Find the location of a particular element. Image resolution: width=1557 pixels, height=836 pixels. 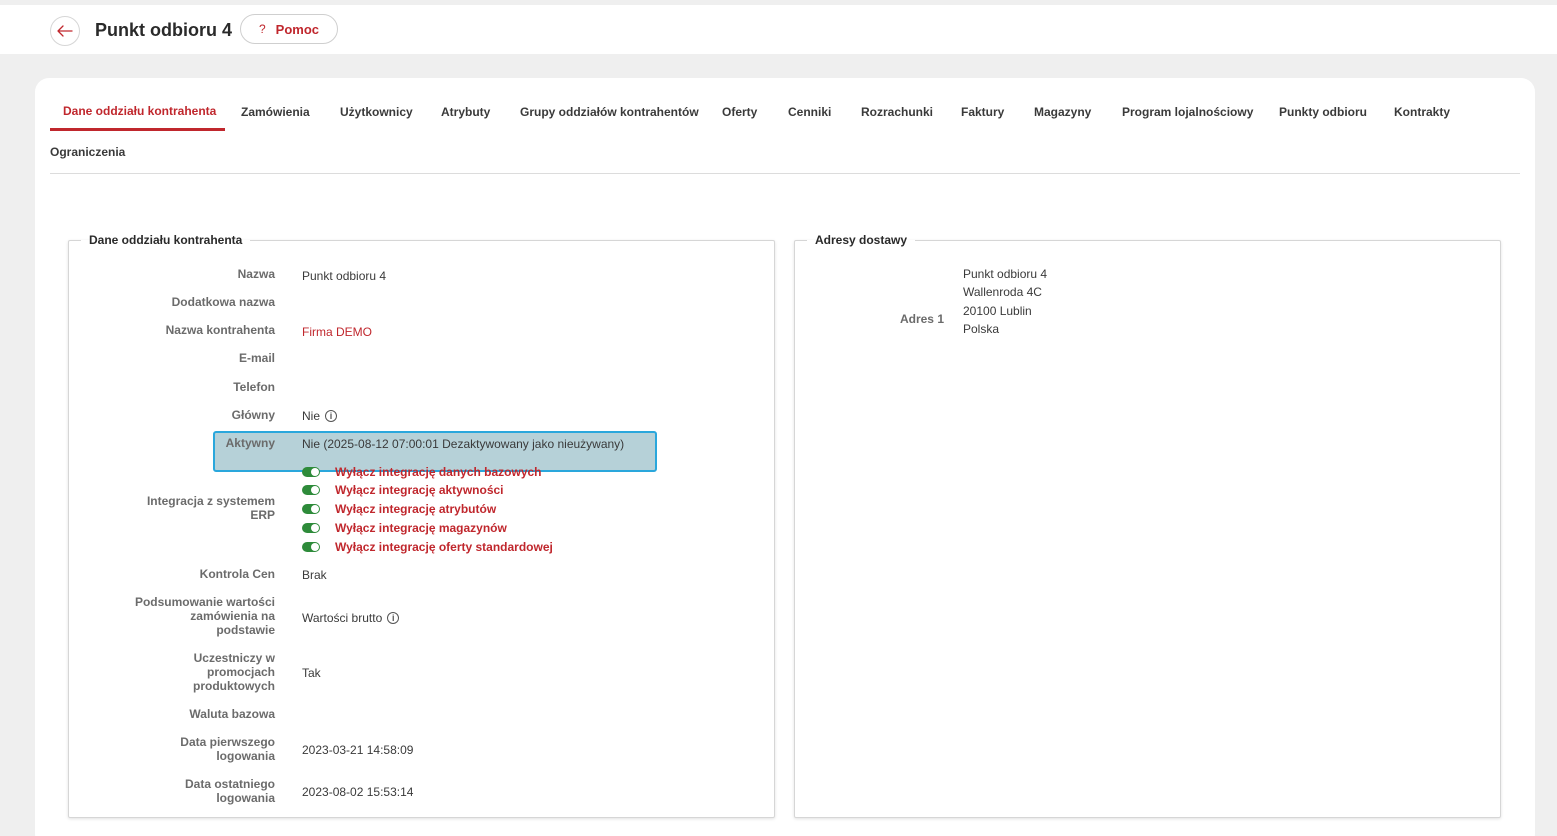

address-line: Wallenroda 4C is located at coordinates (1002, 292).